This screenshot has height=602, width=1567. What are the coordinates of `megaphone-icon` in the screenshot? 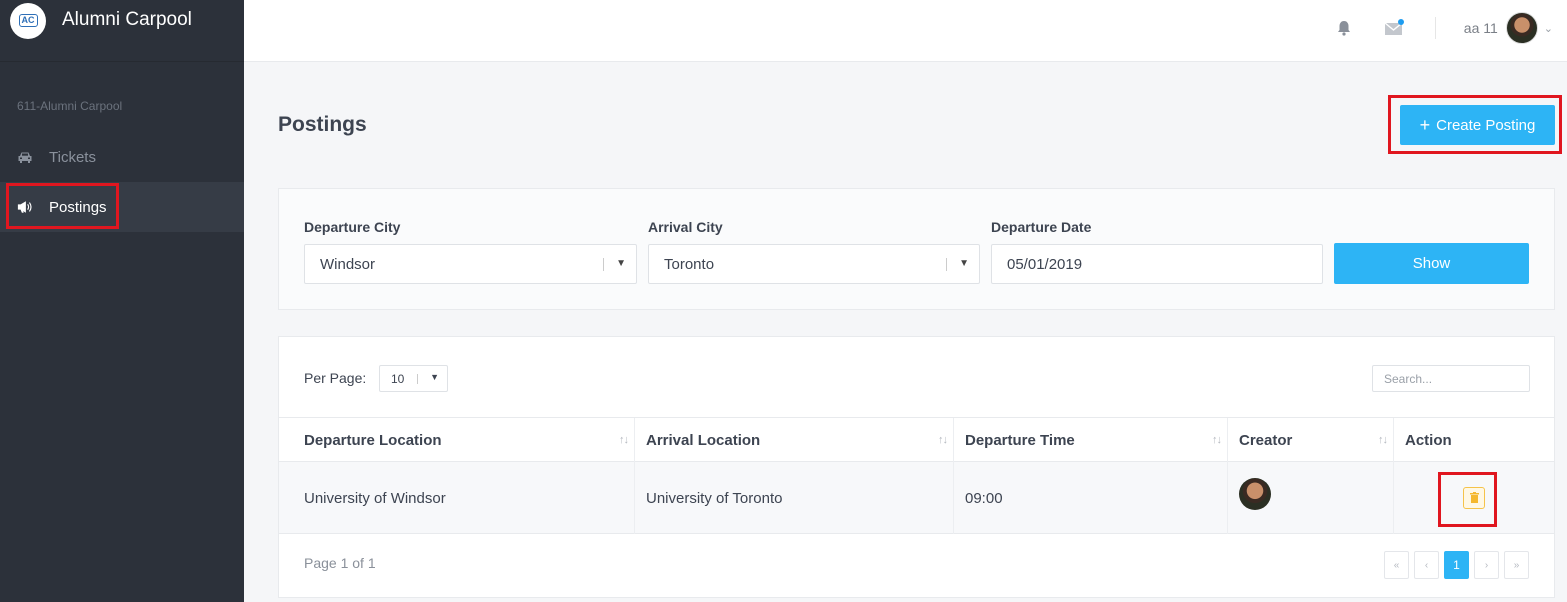 It's located at (25, 207).